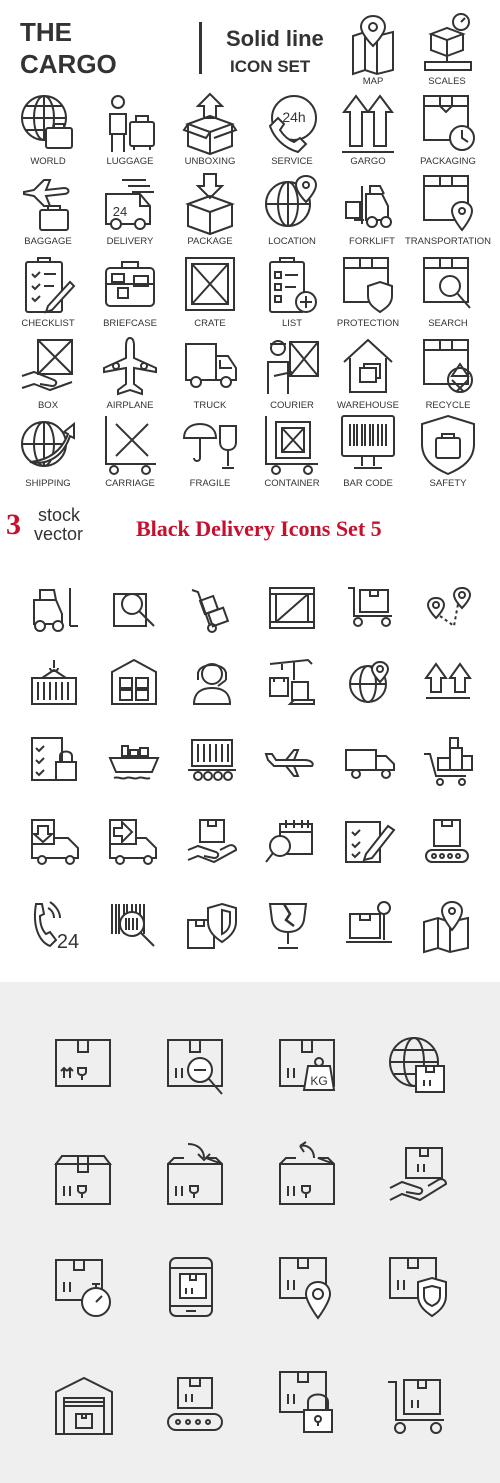 The height and width of the screenshot is (1483, 500). Describe the element at coordinates (212, 760) in the screenshot. I see `rail-container-icon` at that location.